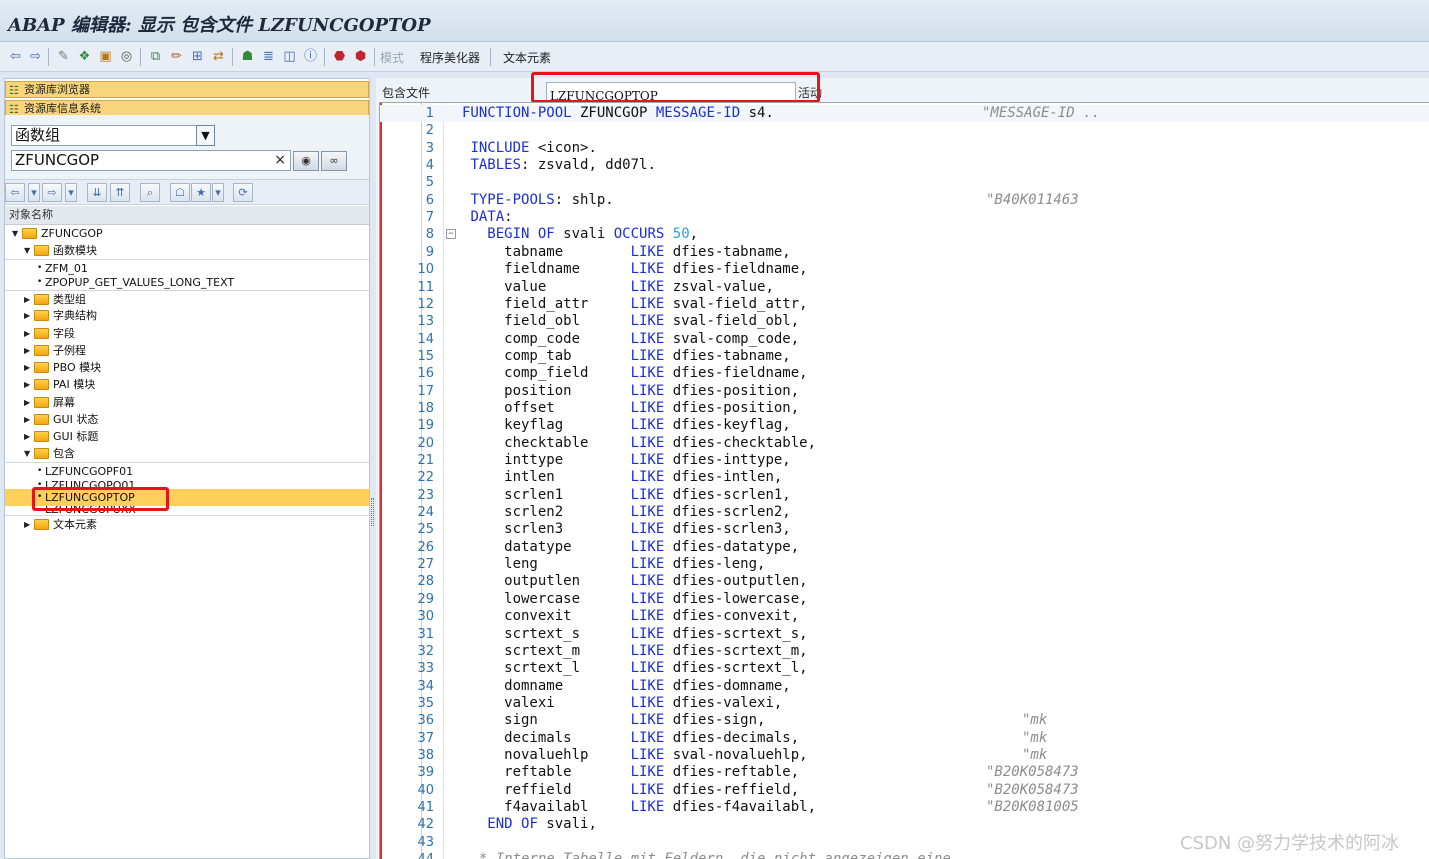  Describe the element at coordinates (187, 89) in the screenshot. I see `repository-browser-button: ☷ 资源库浏览器` at that location.